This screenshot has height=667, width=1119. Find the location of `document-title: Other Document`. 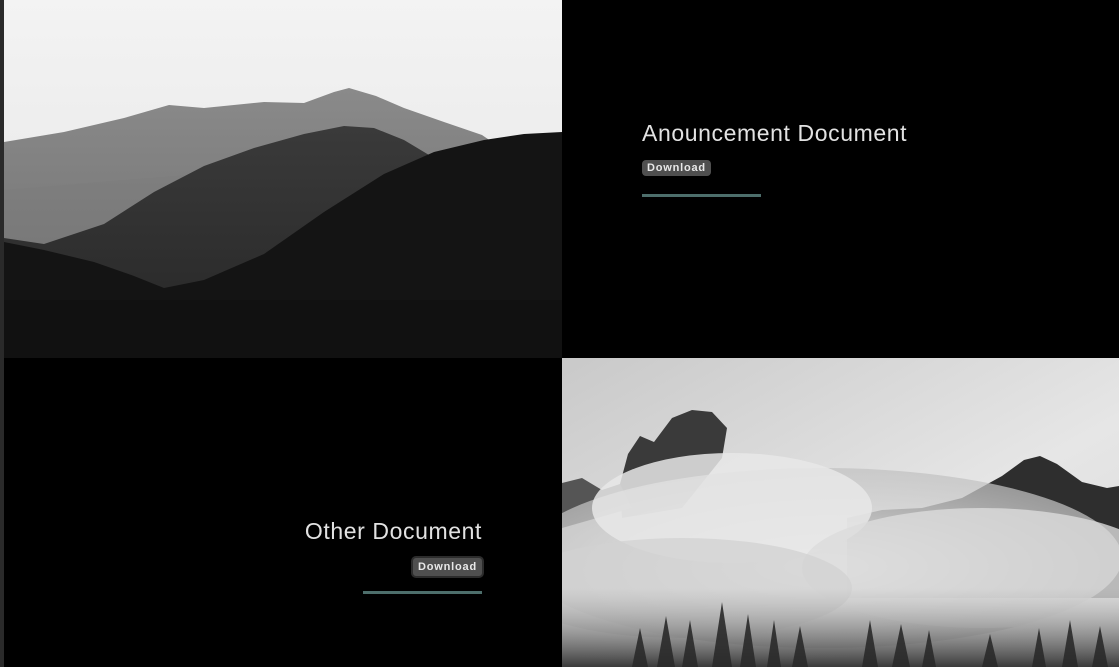

document-title: Other Document is located at coordinates (393, 531).